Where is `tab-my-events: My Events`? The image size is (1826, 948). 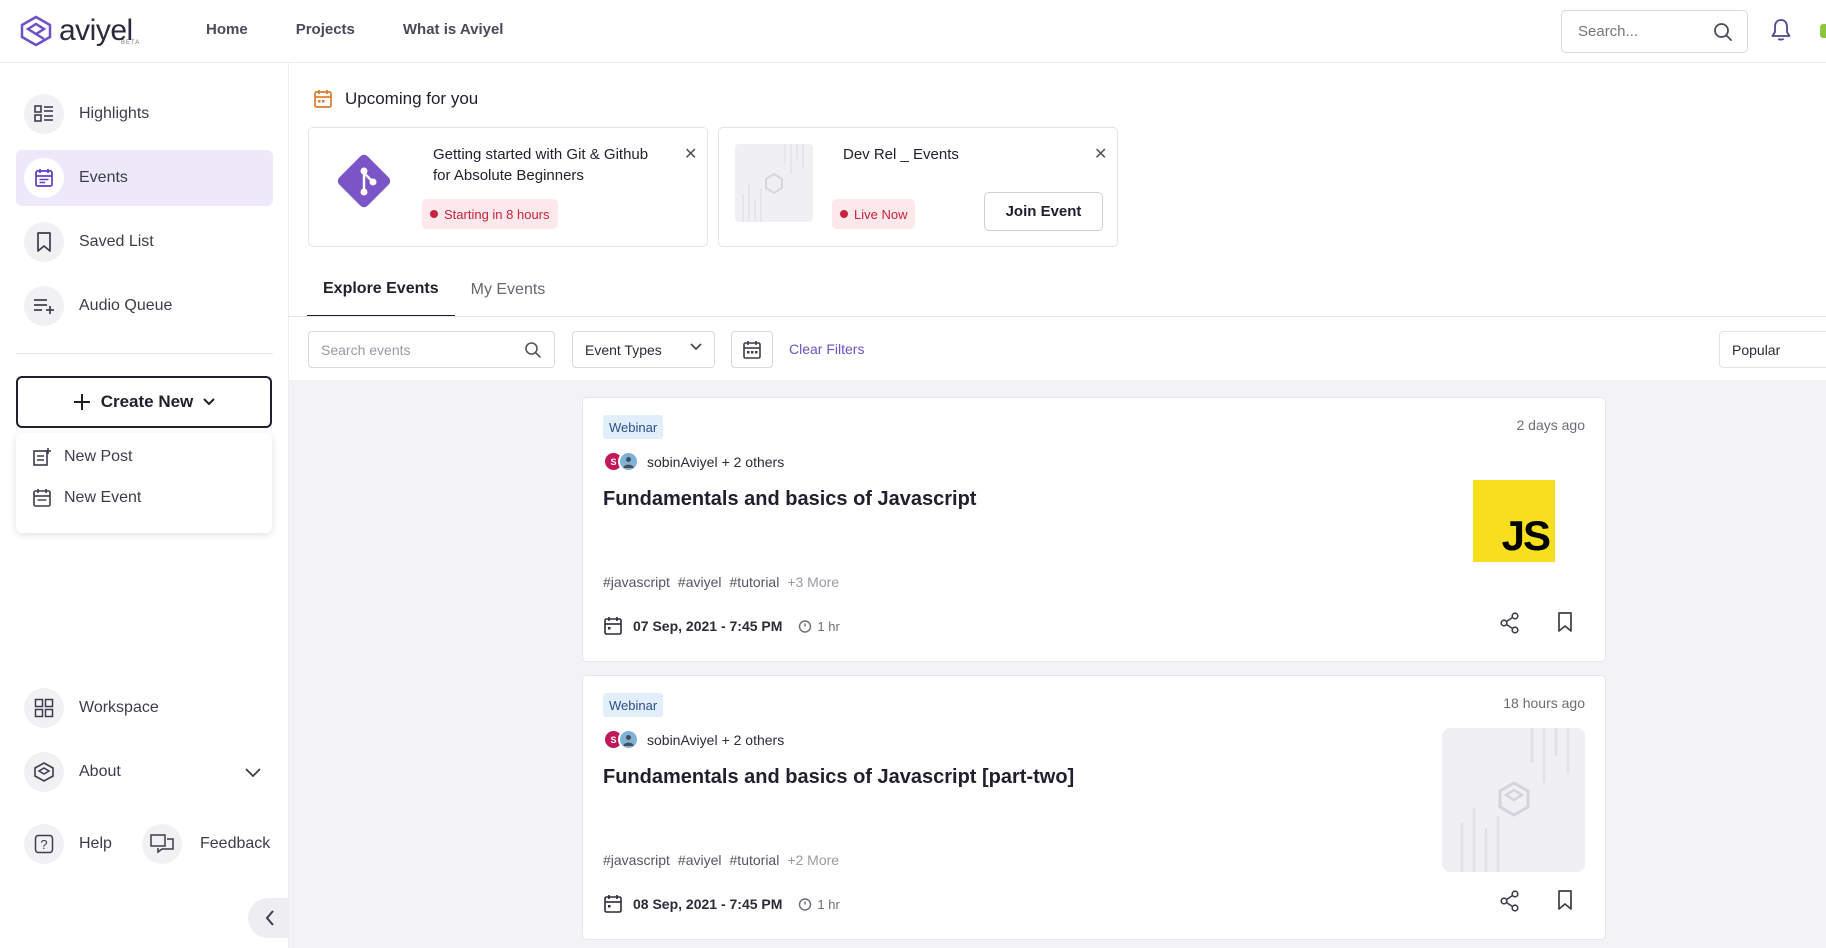 tab-my-events: My Events is located at coordinates (508, 290).